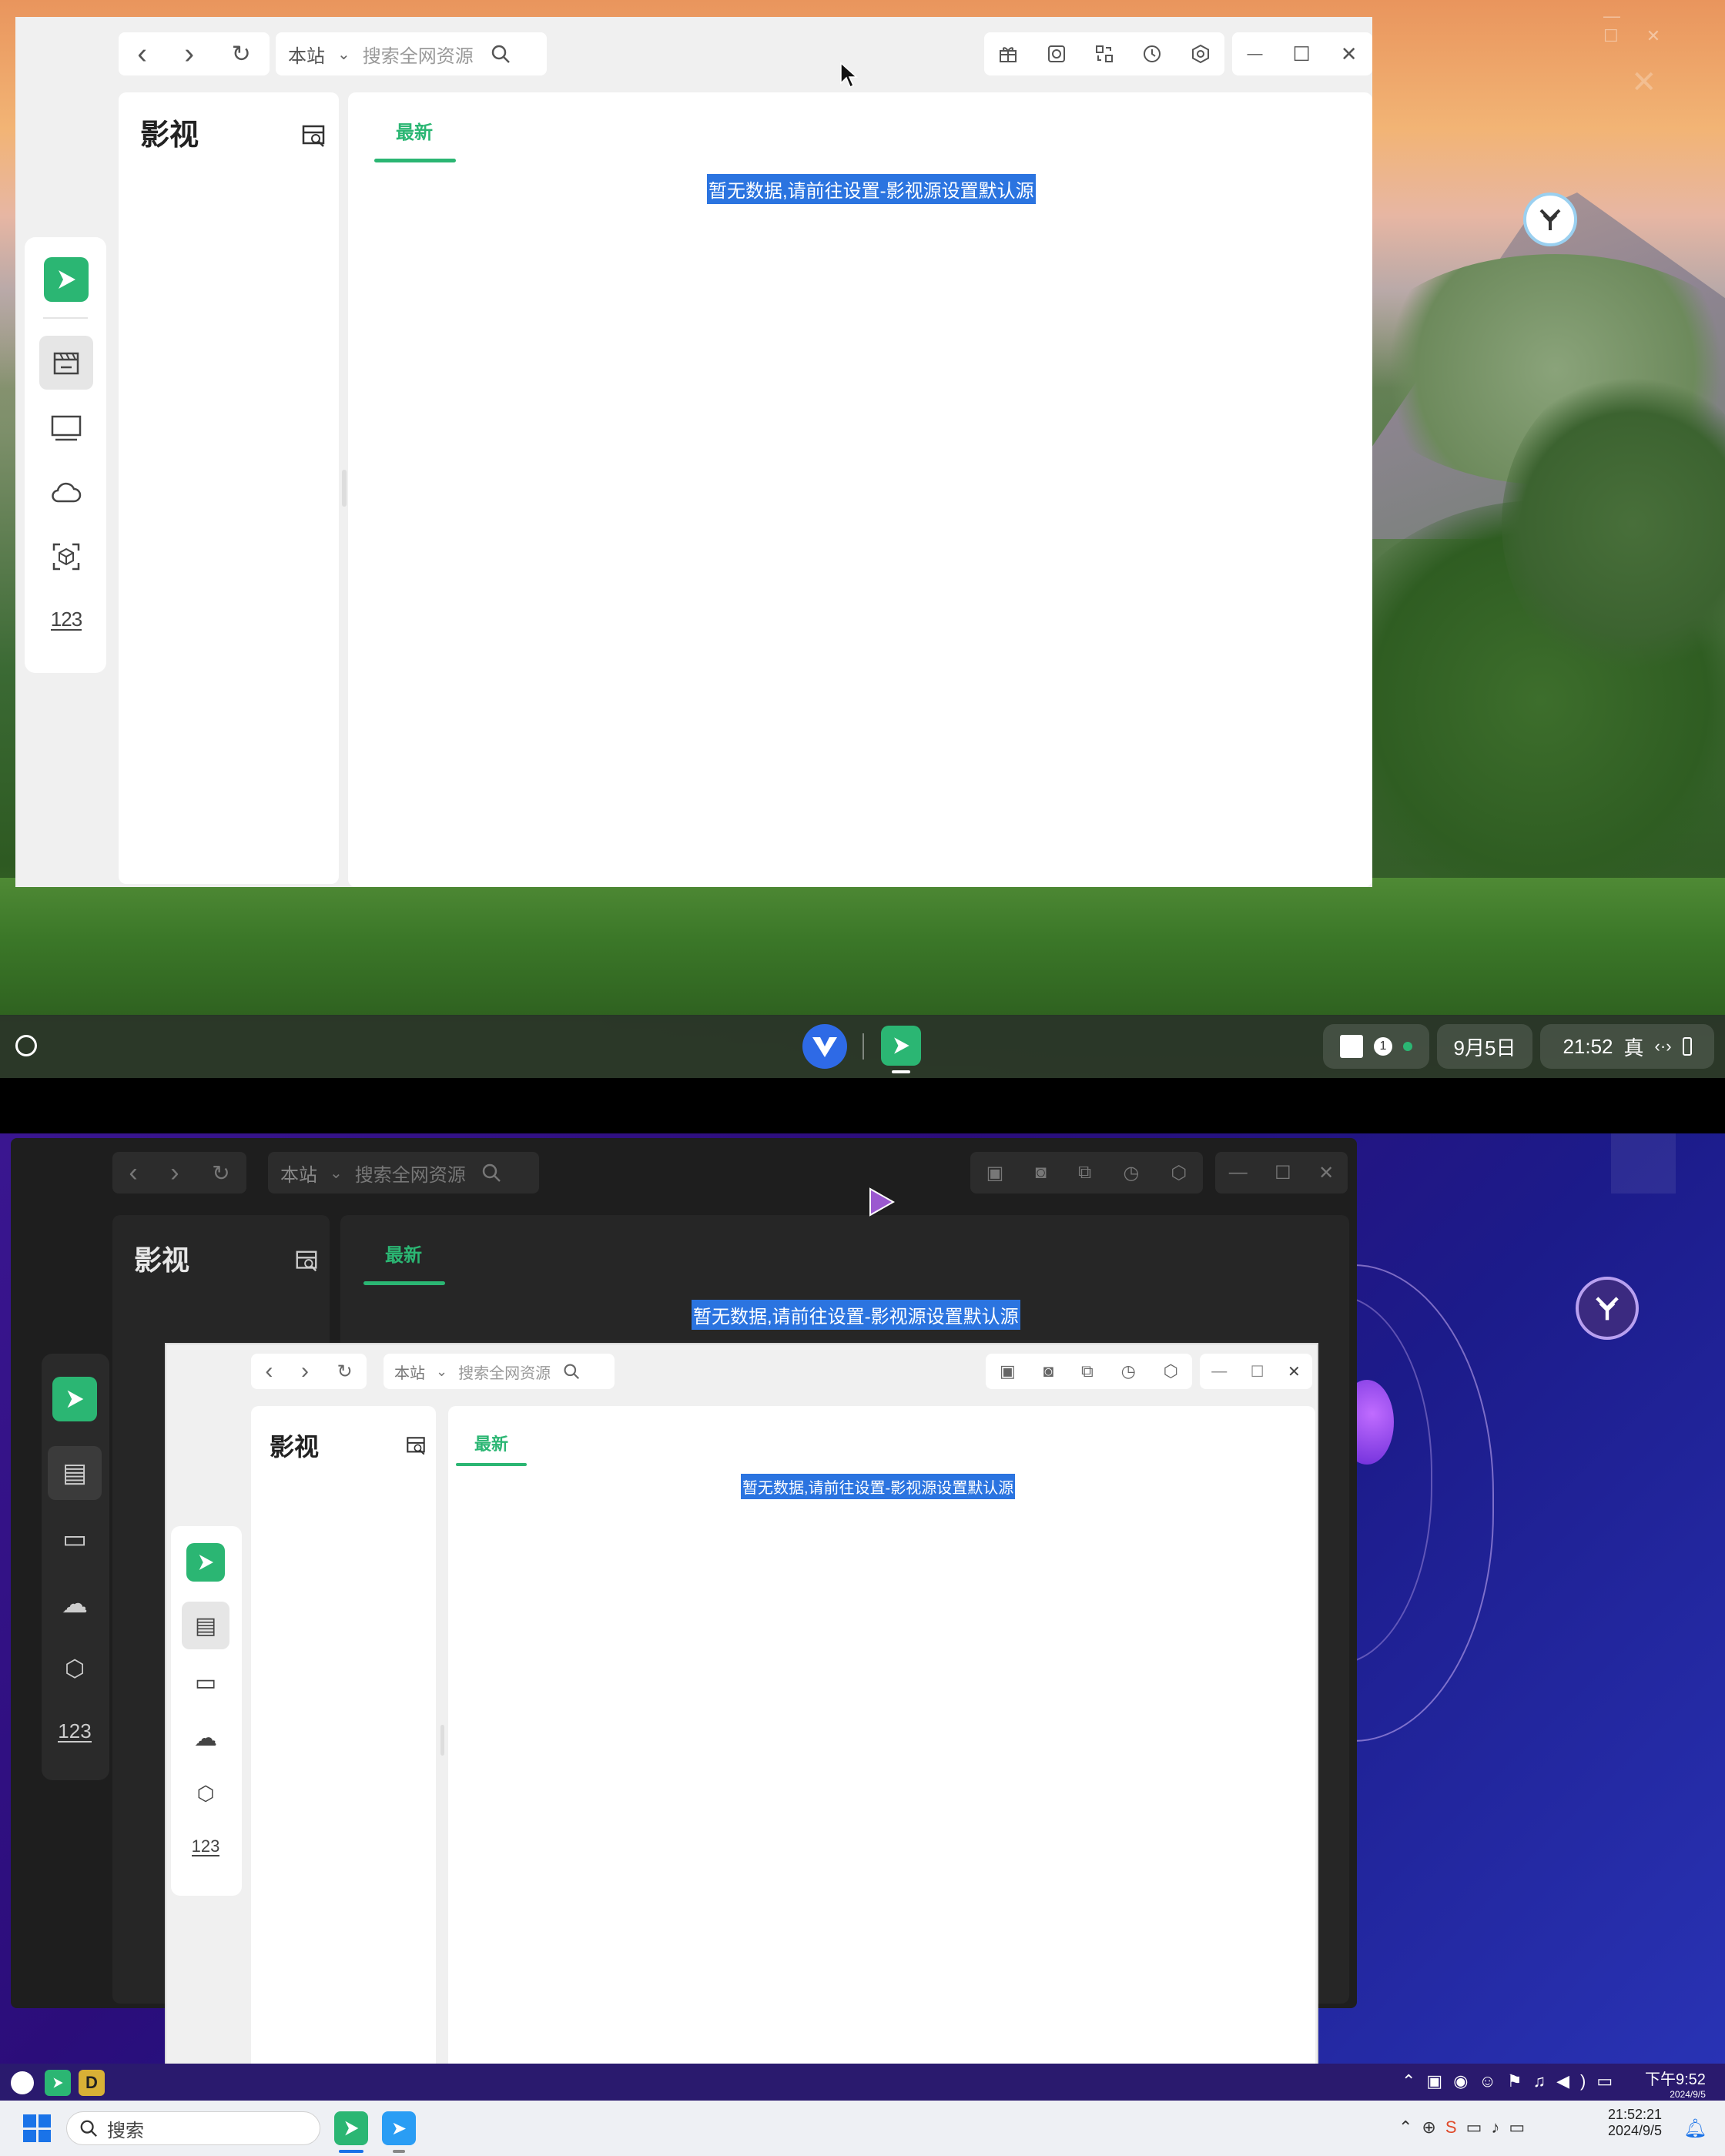 This screenshot has width=1725, height=2156. What do you see at coordinates (1484, 1046) in the screenshot?
I see `date-pill: 9月5日` at bounding box center [1484, 1046].